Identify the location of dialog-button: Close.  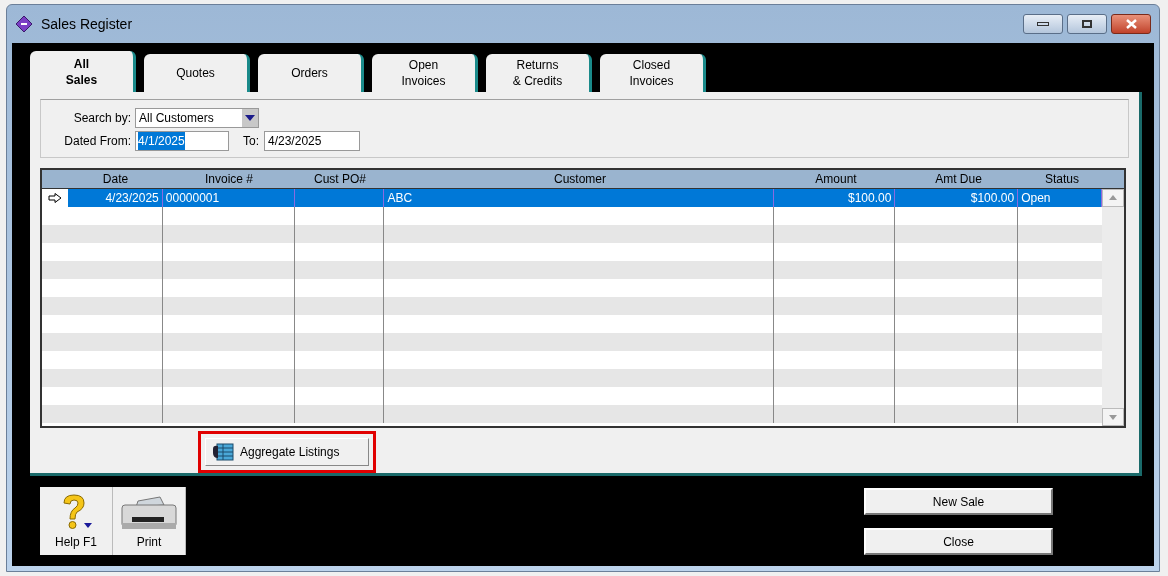
(958, 541).